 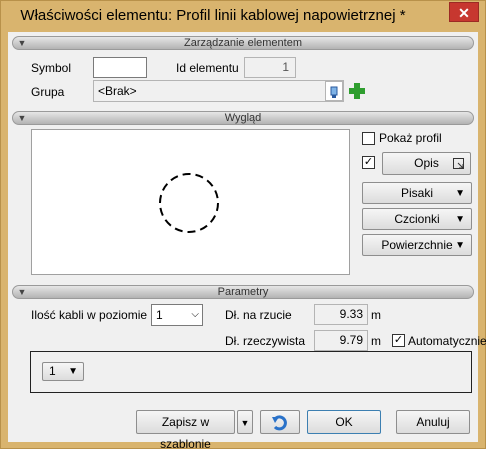 I want to click on level-select: 1 ▼, so click(x=63, y=371).